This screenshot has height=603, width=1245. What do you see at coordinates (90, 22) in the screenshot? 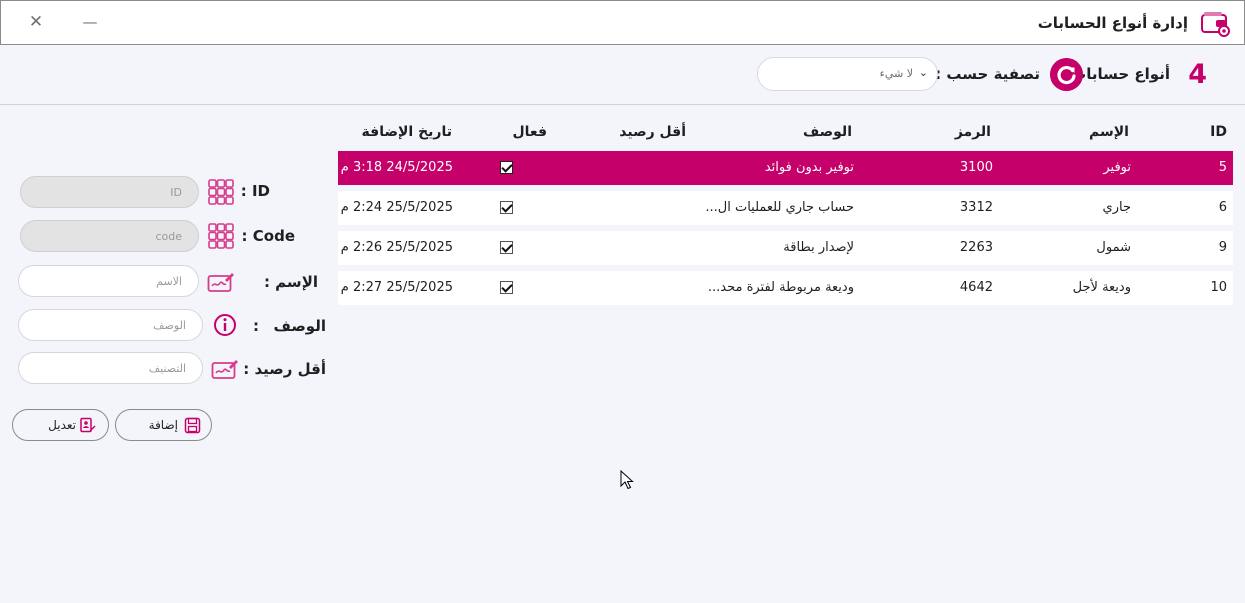
I see `minimize-window-button: —` at bounding box center [90, 22].